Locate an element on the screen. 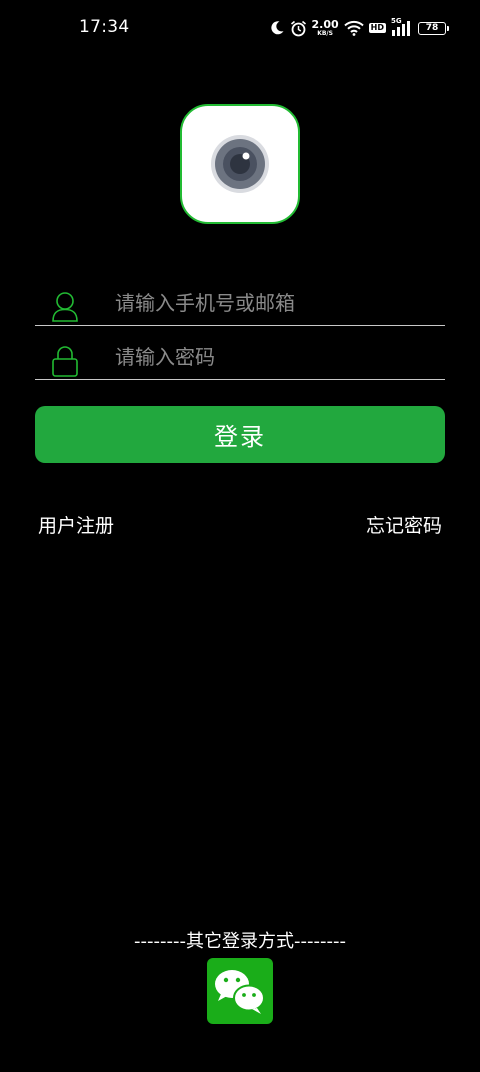 This screenshot has height=1072, width=480. status-icons: 2.00 KB/S HD 5G 78 is located at coordinates (359, 28).